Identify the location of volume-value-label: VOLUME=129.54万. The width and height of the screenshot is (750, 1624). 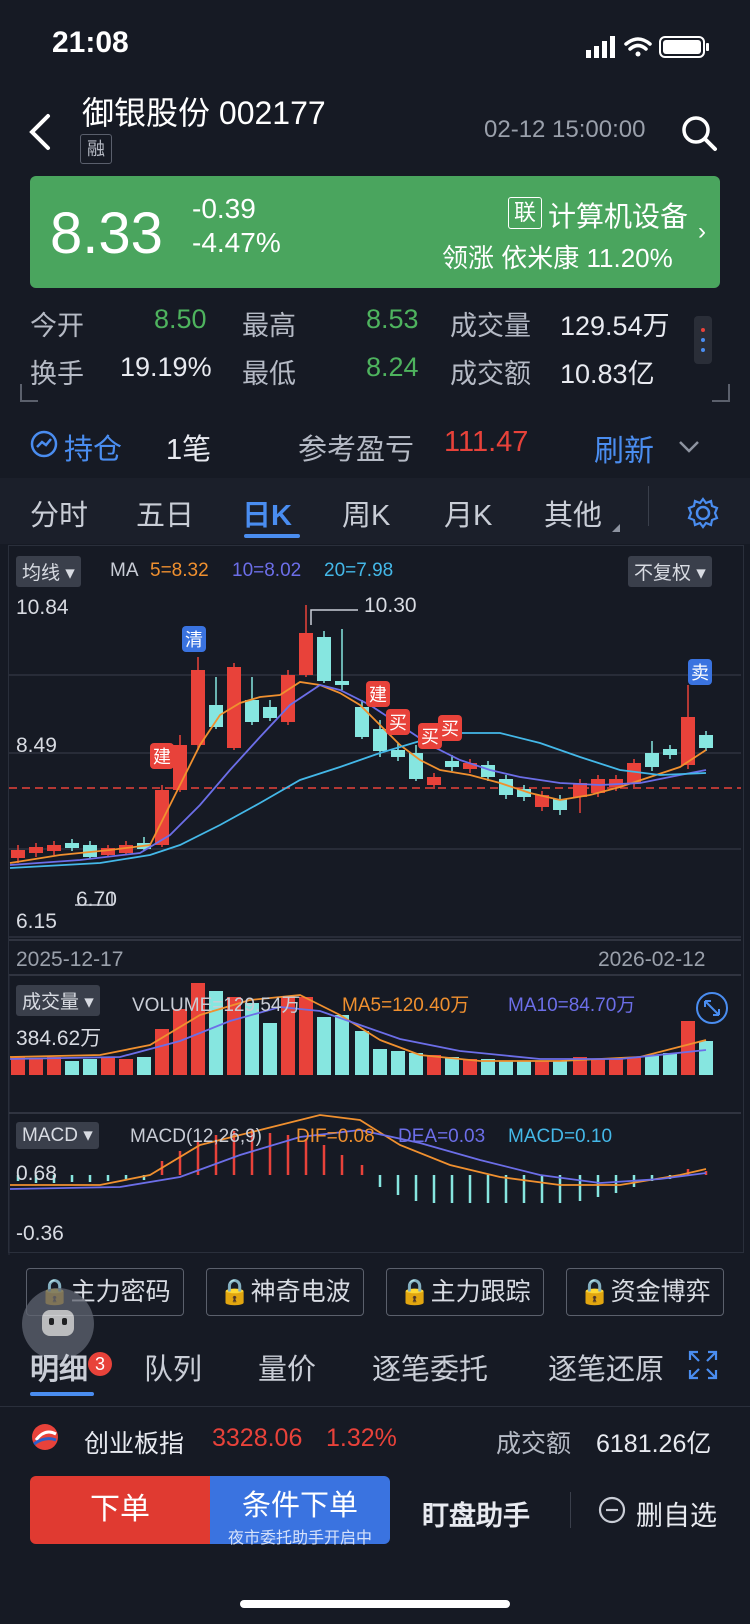
(216, 1005).